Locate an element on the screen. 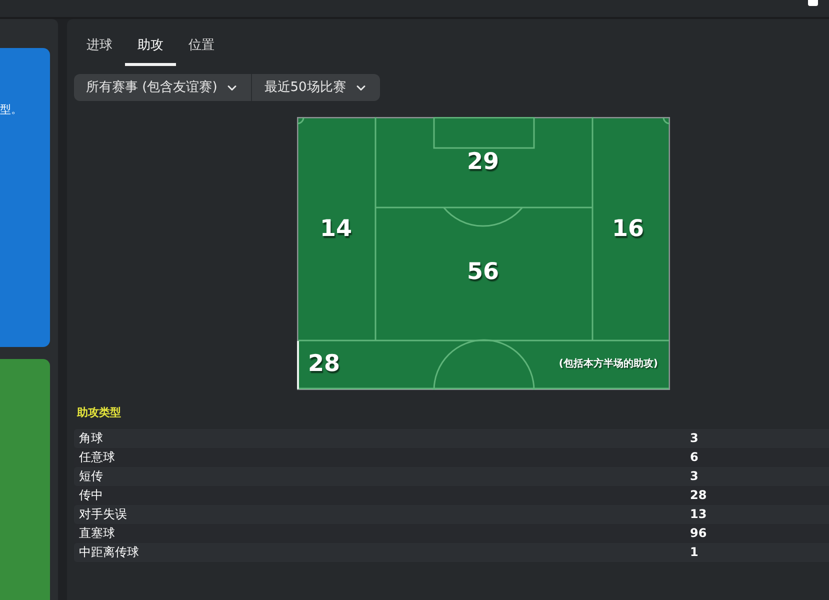 The width and height of the screenshot is (829, 600). zone-count: 29 is located at coordinates (483, 162).